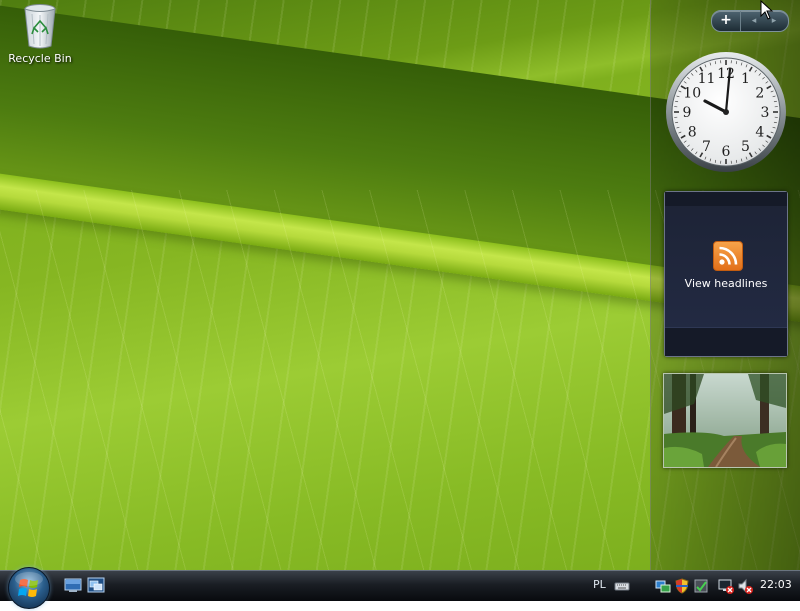 This screenshot has height=611, width=800. Describe the element at coordinates (663, 586) in the screenshot. I see `network-icon` at that location.